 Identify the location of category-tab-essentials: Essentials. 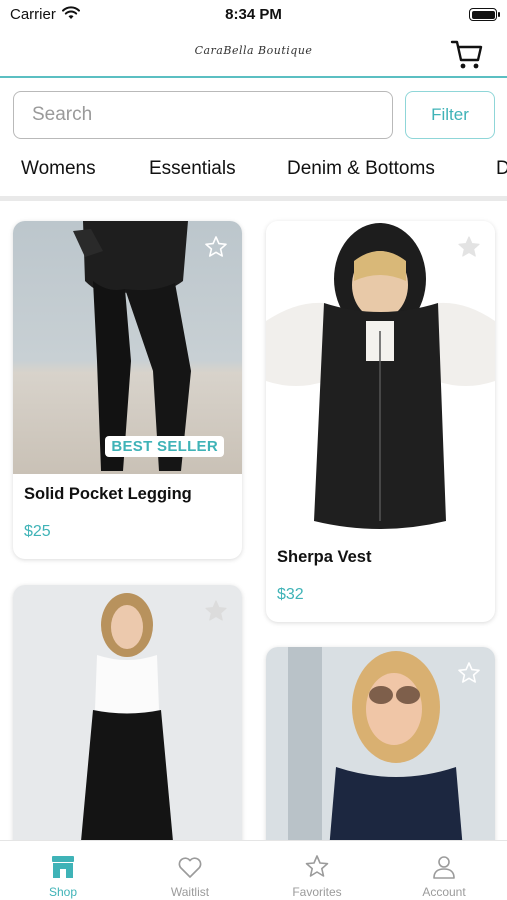
(192, 169).